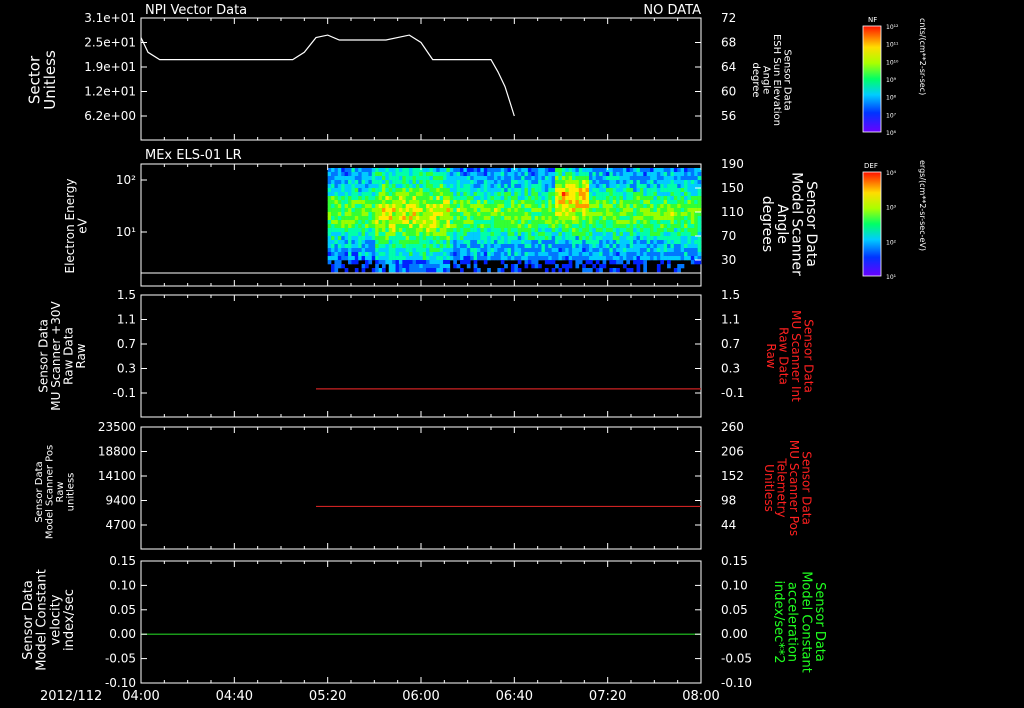  What do you see at coordinates (420, 696) in the screenshot?
I see `time-tick-label: 06:00` at bounding box center [420, 696].